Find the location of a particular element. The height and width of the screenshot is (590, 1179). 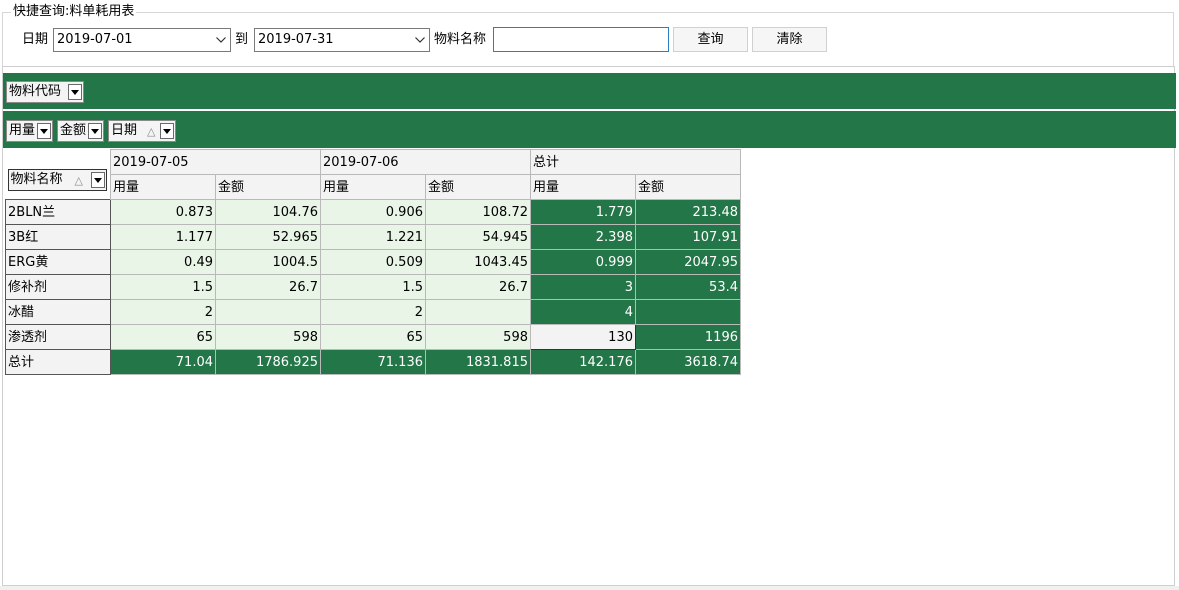

filter-field-button: 物料代码 is located at coordinates (45, 92).